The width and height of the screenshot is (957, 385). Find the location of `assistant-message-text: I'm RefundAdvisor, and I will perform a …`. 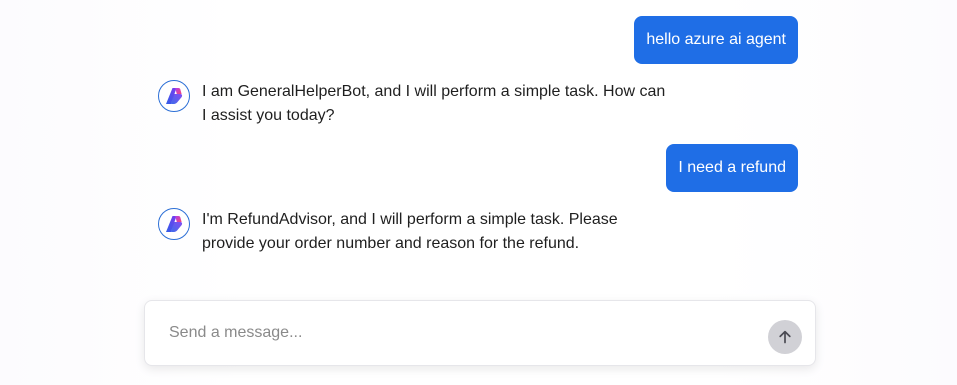

assistant-message-text: I'm RefundAdvisor, and I will perform a … is located at coordinates (410, 231).